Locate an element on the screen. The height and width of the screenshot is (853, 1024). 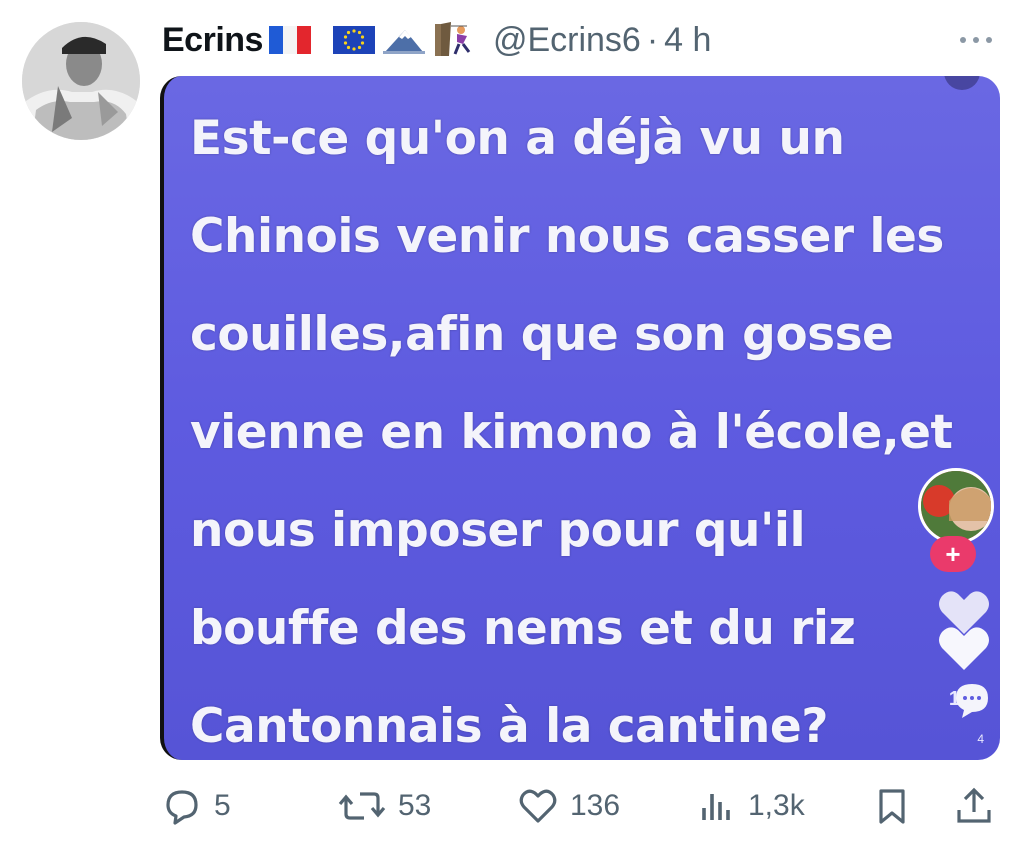
more-dots-icon is located at coordinates (976, 40).